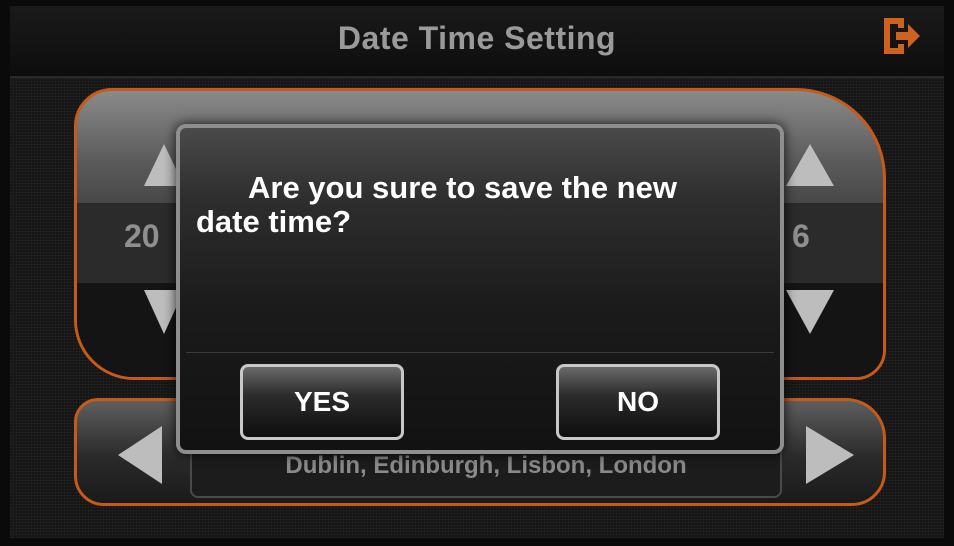 This screenshot has width=954, height=546. I want to click on exit-button, so click(902, 36).